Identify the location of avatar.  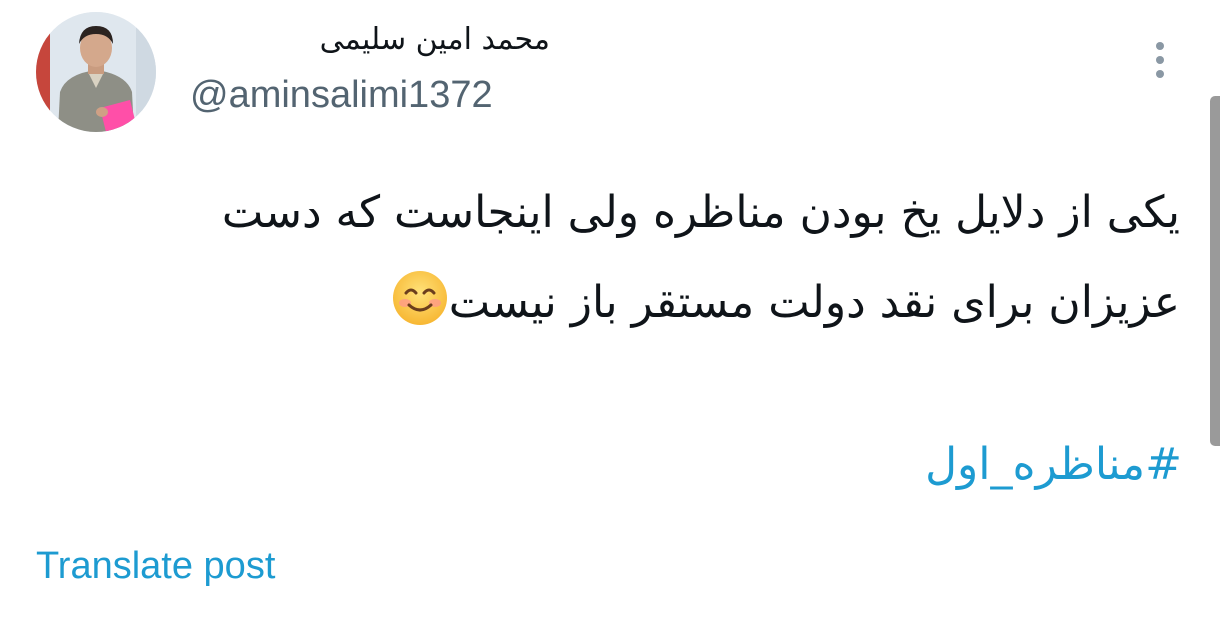
(96, 72).